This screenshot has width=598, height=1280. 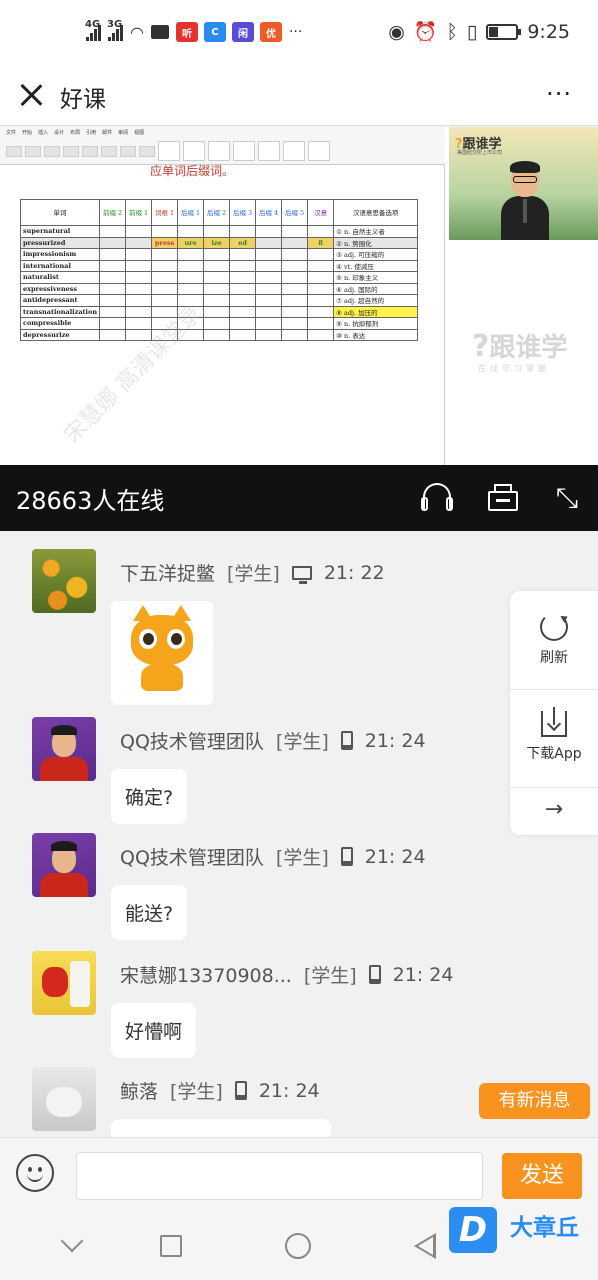 What do you see at coordinates (60, 265) in the screenshot?
I see `word-cell: international` at bounding box center [60, 265].